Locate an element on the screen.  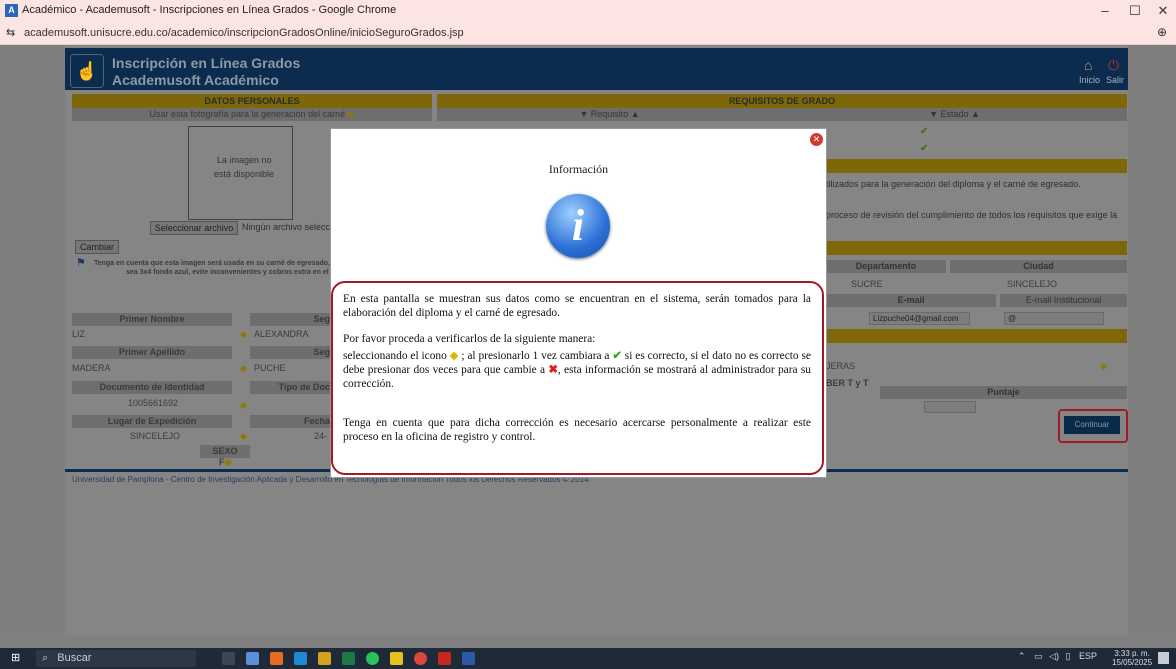
chevron-up-icon: ⌃ is located at coordinates (1022, 656).